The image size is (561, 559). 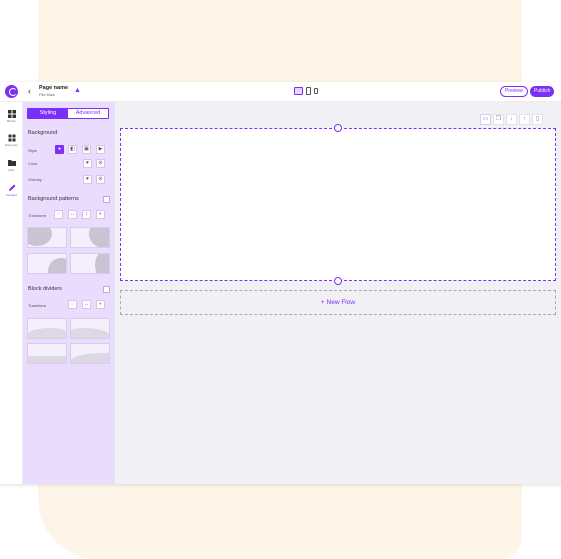 I want to click on dividers-title: Block dividers, so click(x=45, y=289).